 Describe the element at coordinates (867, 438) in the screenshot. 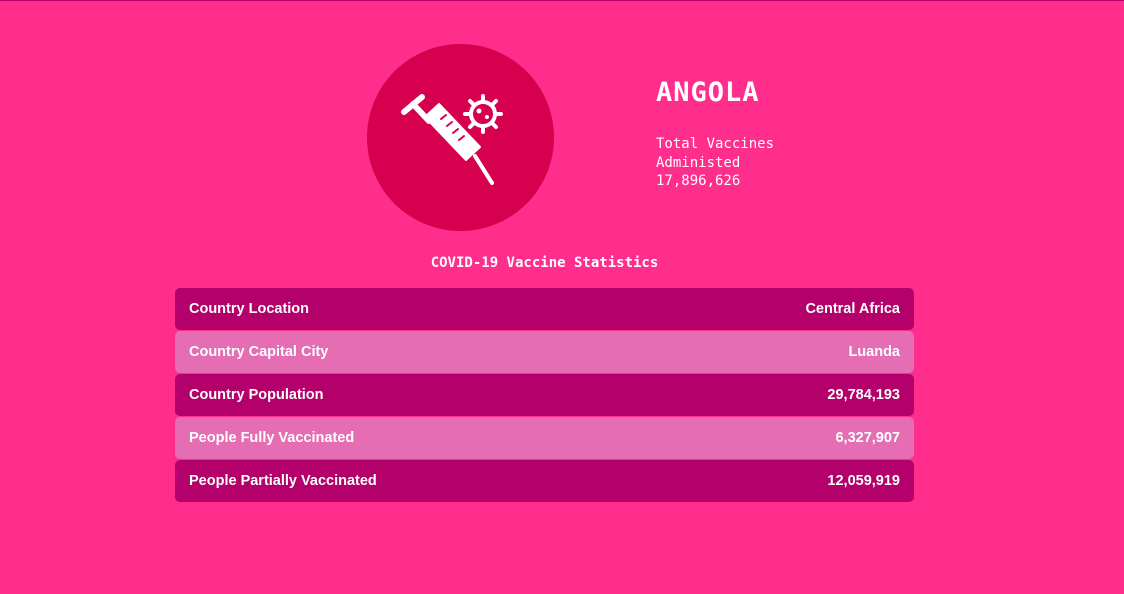

I see `stat-value: 6,327,907` at that location.